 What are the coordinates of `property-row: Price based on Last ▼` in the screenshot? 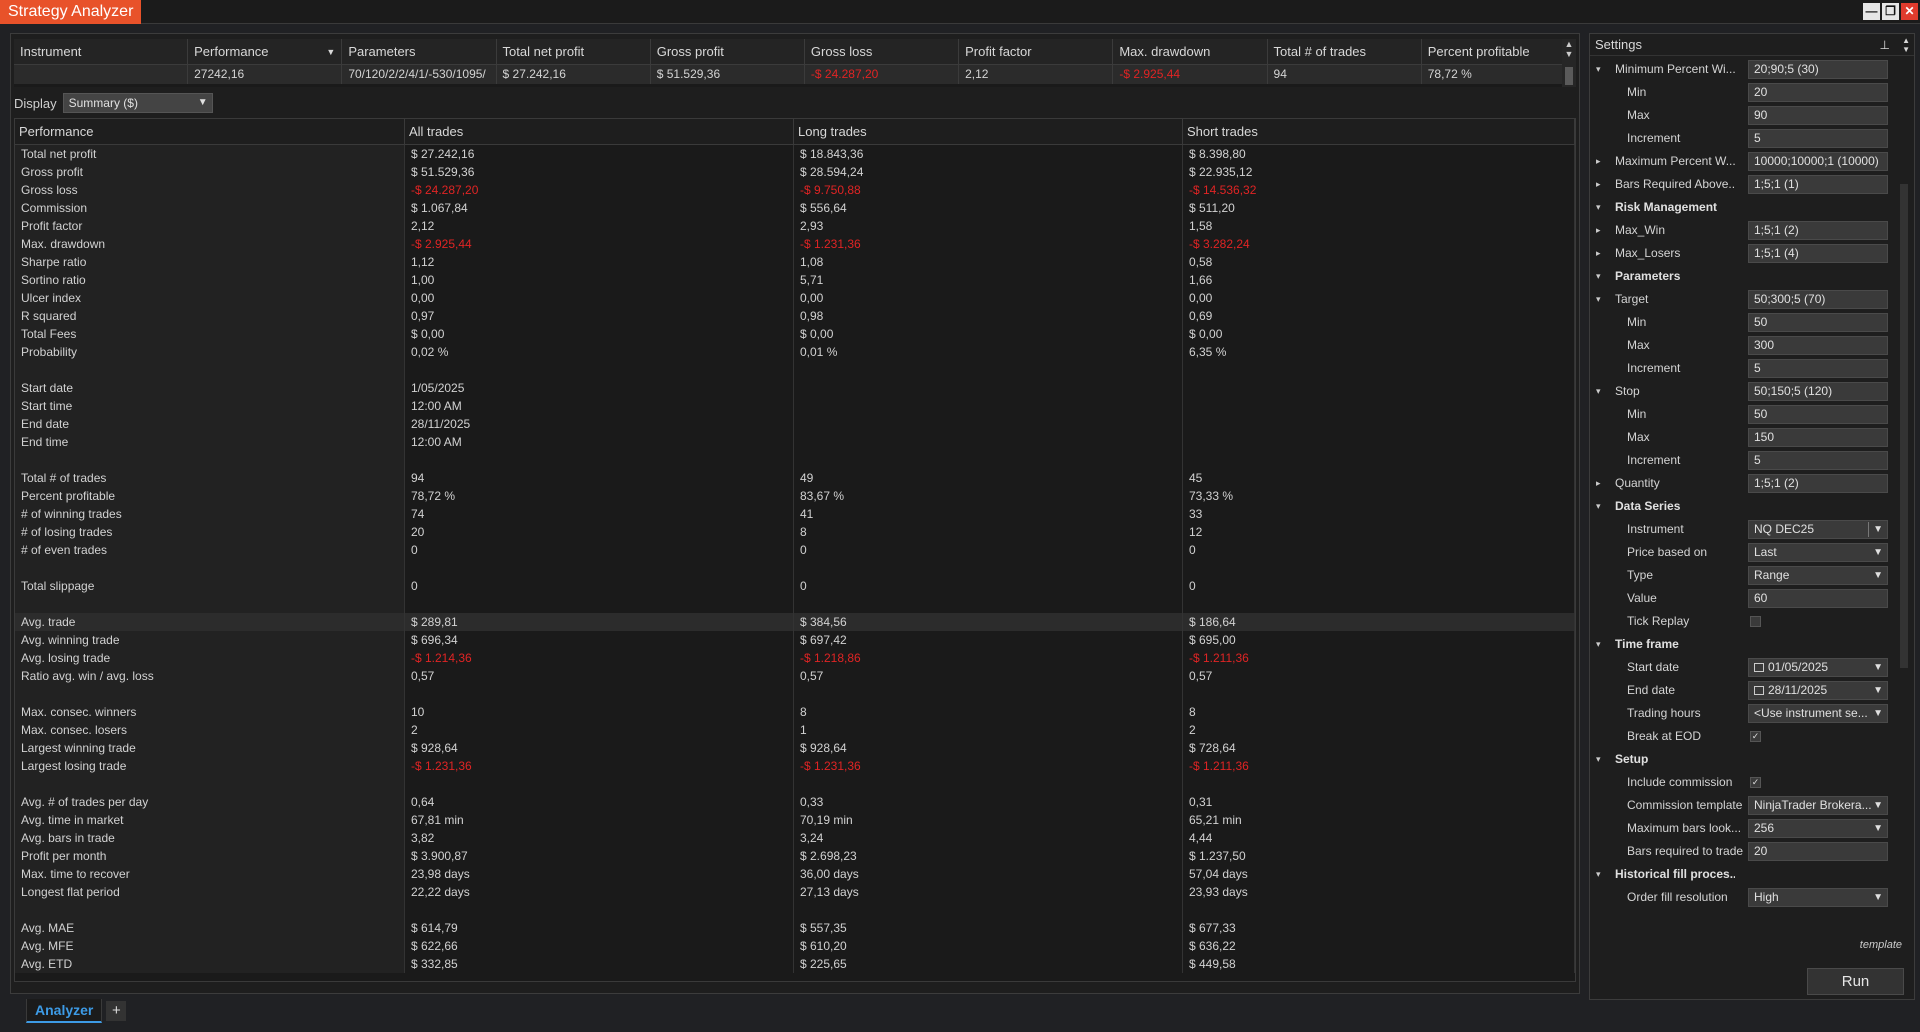 It's located at (1742, 552).